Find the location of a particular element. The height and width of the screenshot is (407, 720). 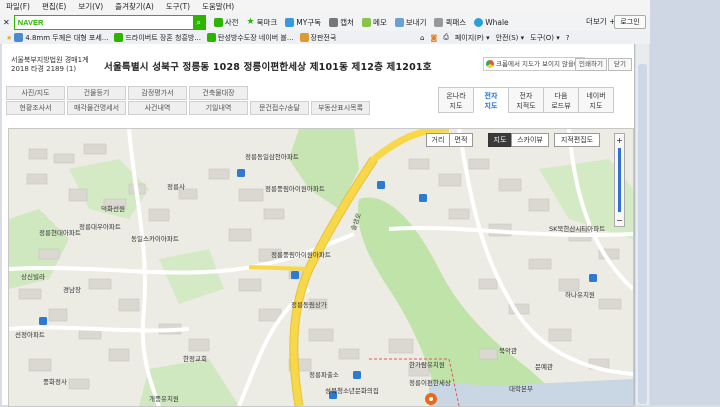

memo-button: 메모 is located at coordinates (374, 22).